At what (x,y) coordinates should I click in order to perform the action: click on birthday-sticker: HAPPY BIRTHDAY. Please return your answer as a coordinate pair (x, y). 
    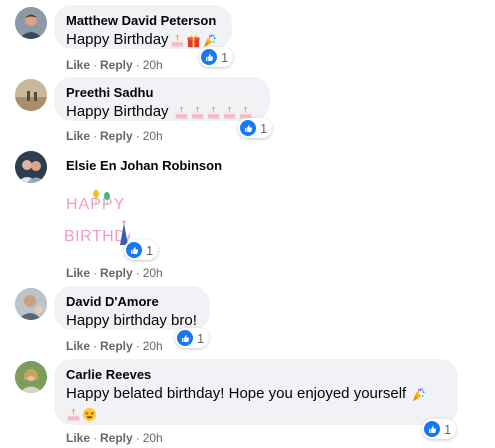
    Looking at the image, I should click on (104, 218).